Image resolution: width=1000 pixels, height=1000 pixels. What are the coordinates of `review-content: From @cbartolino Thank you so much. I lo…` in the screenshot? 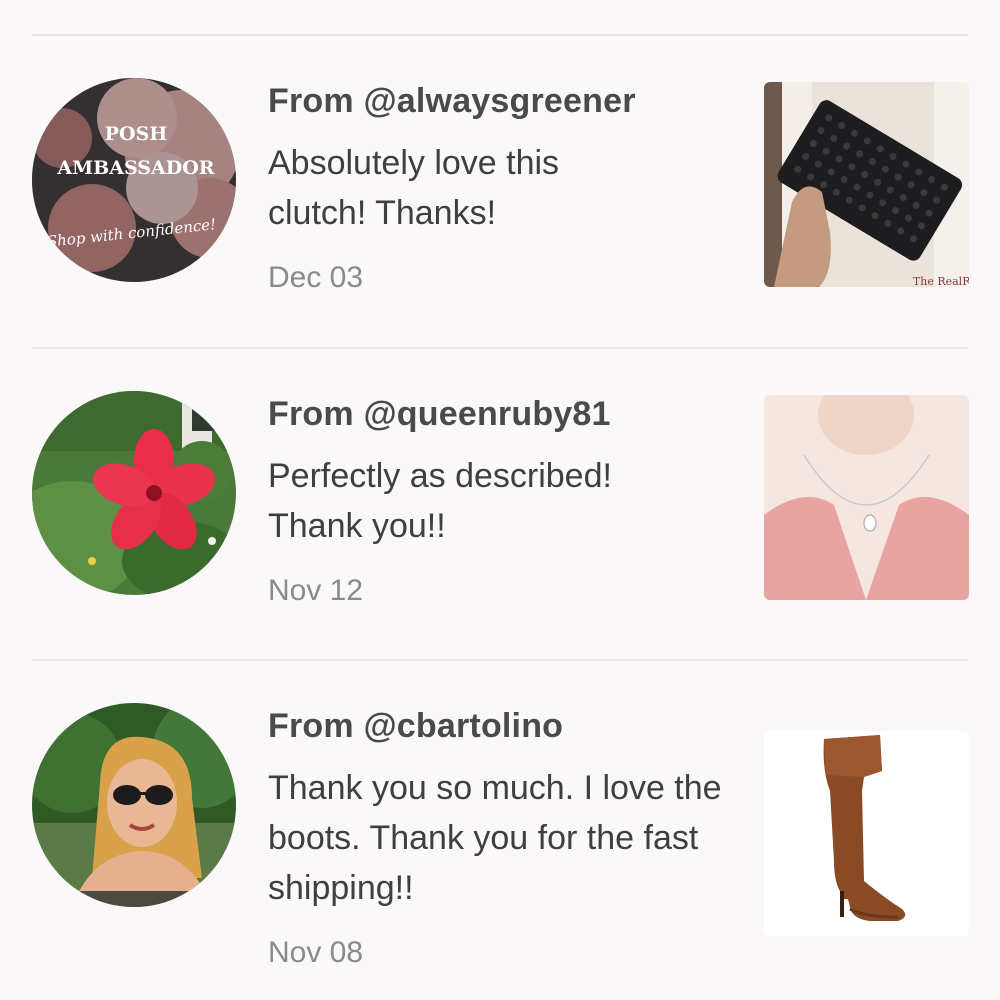 It's located at (503, 838).